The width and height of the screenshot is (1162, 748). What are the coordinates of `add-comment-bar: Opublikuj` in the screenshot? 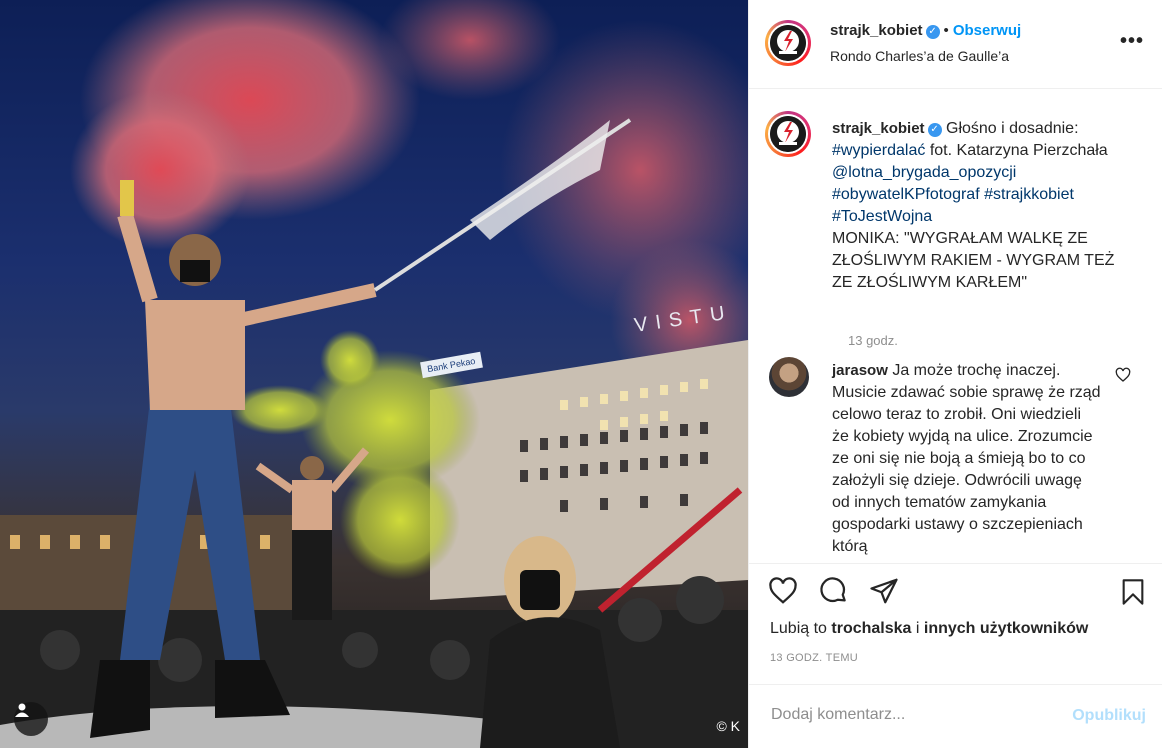 It's located at (955, 716).